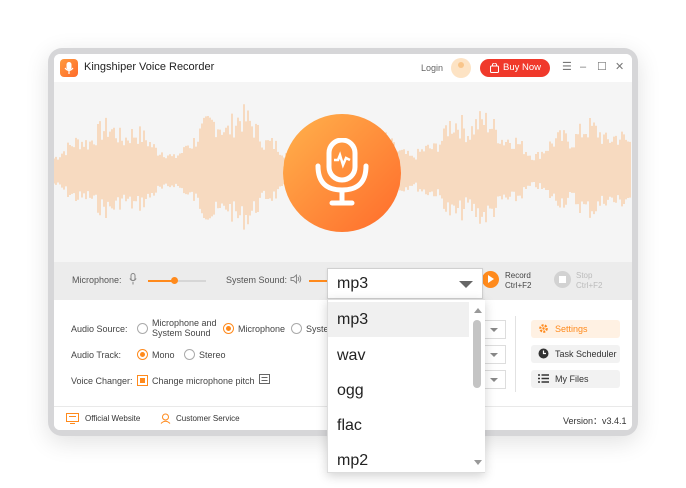 The width and height of the screenshot is (686, 488). Describe the element at coordinates (518, 285) in the screenshot. I see `record-shortcut: Ctrl+F2` at that location.